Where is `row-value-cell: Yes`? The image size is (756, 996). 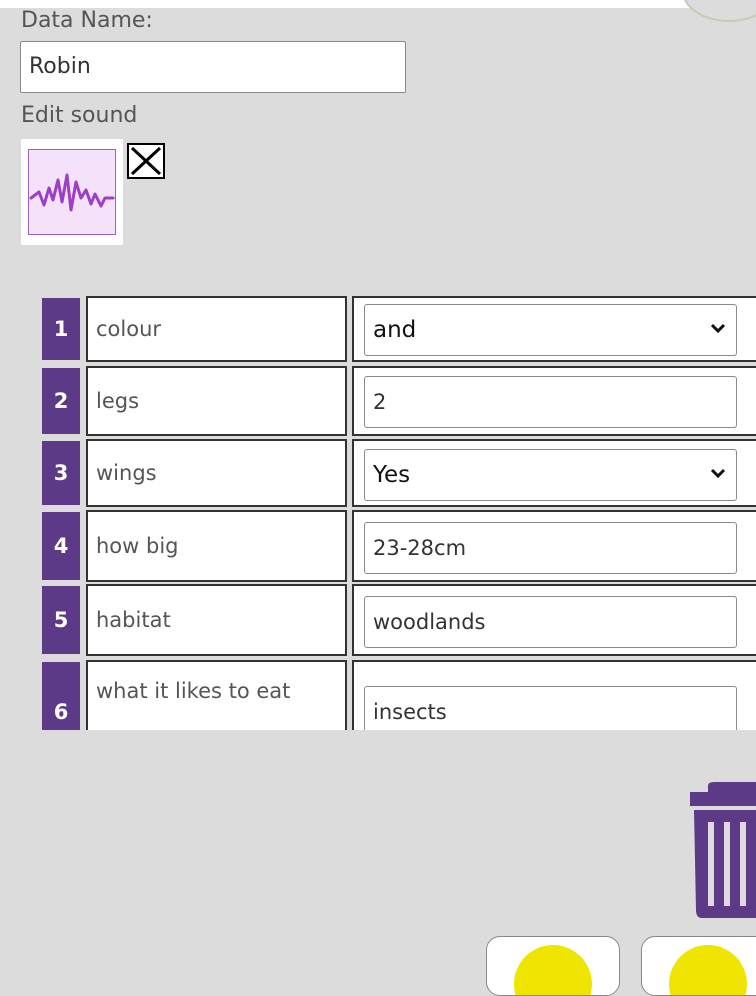 row-value-cell: Yes is located at coordinates (554, 473).